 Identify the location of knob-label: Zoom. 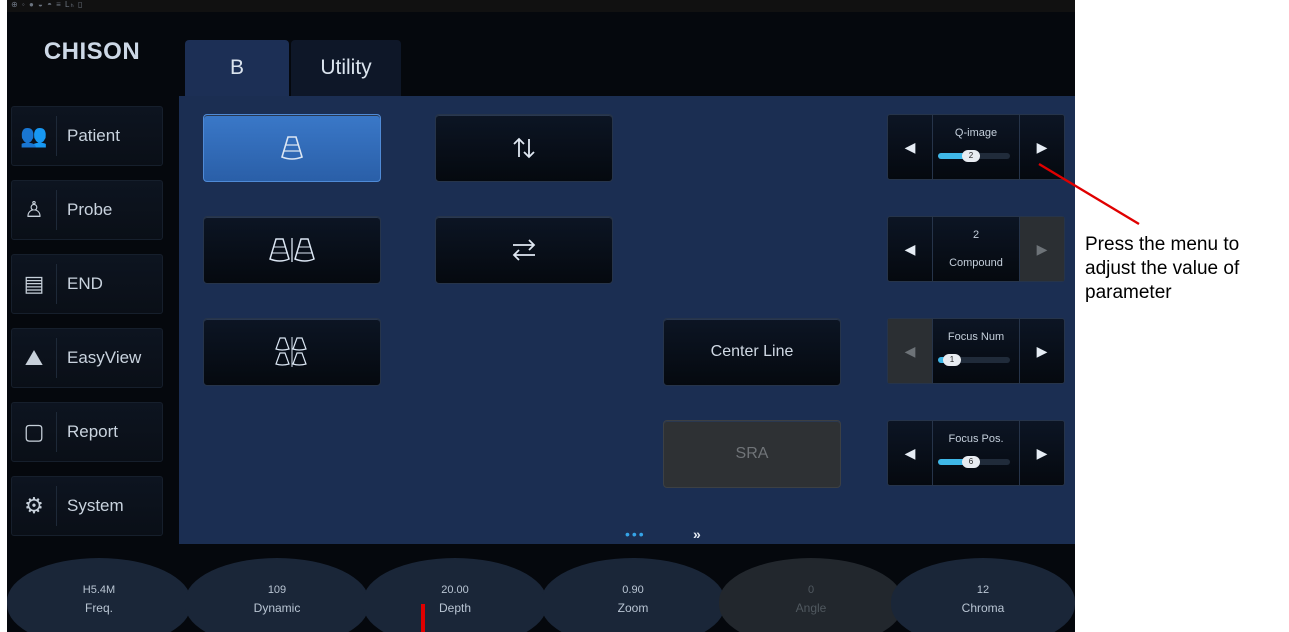
(633, 608).